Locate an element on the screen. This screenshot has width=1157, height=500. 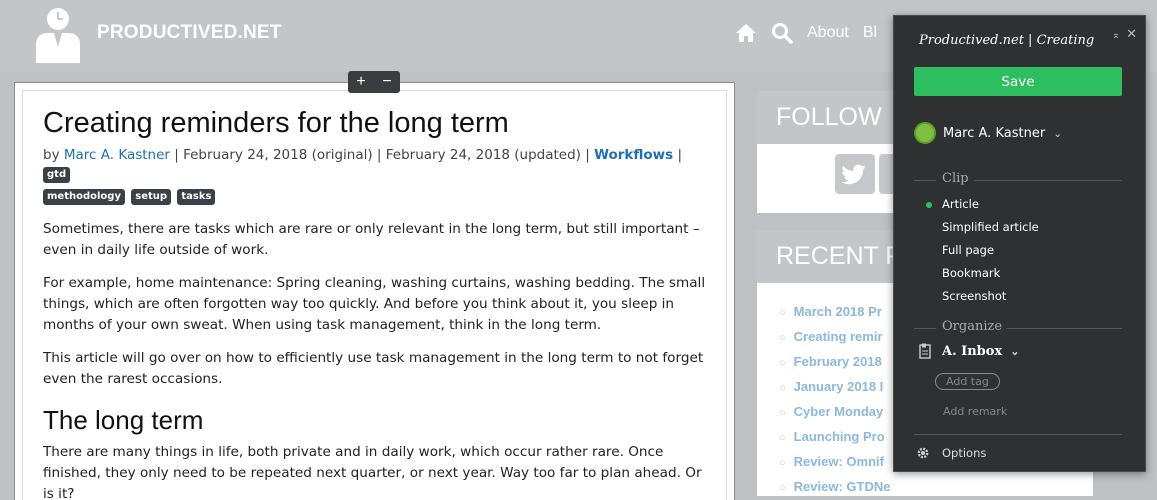
notebook-selector: A. Inbox ⌄ is located at coordinates (969, 351).